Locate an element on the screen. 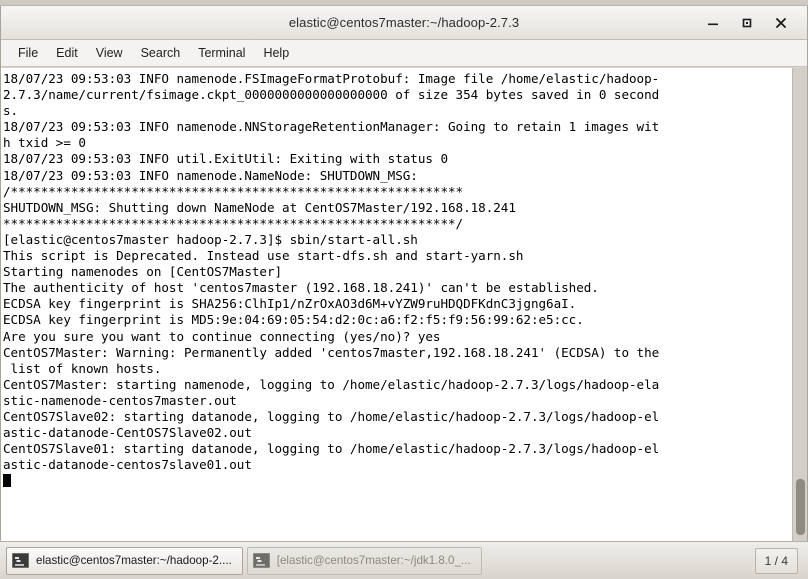  menu-item-view: View is located at coordinates (109, 53).